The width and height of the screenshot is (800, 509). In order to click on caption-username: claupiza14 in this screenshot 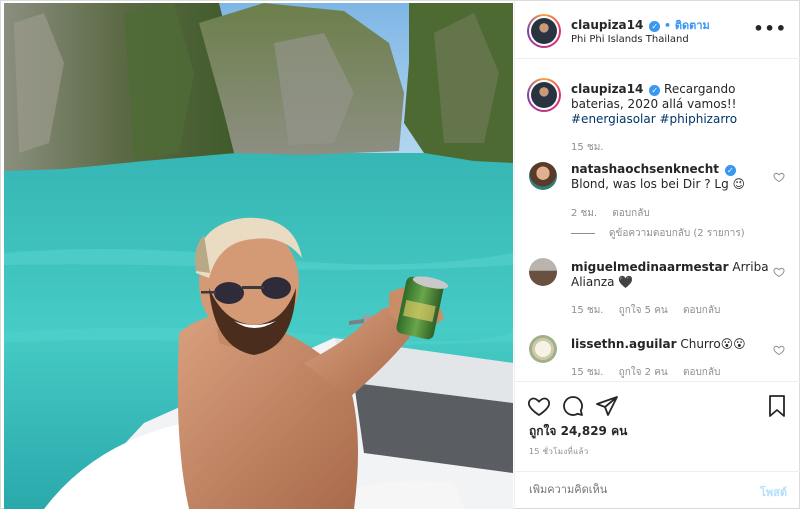, I will do `click(607, 89)`.